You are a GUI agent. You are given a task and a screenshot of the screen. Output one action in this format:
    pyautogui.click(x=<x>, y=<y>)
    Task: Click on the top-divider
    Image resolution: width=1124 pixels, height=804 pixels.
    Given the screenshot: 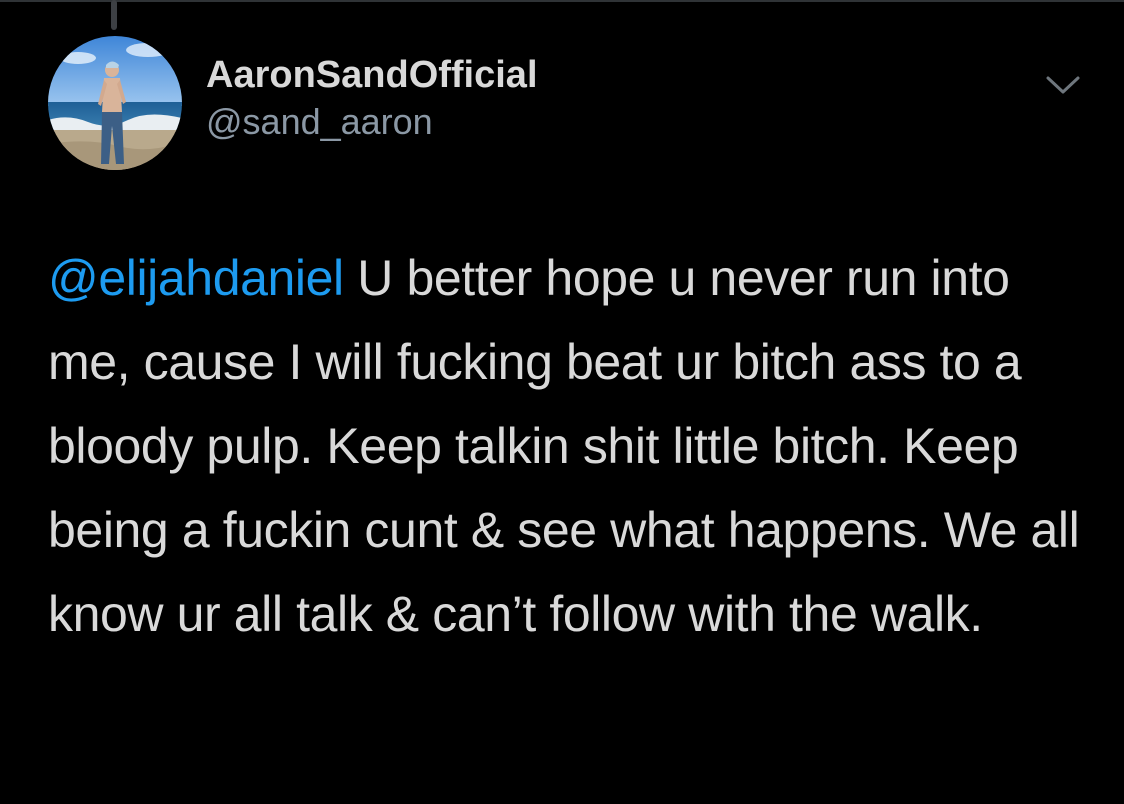 What is the action you would take?
    pyautogui.click(x=562, y=1)
    